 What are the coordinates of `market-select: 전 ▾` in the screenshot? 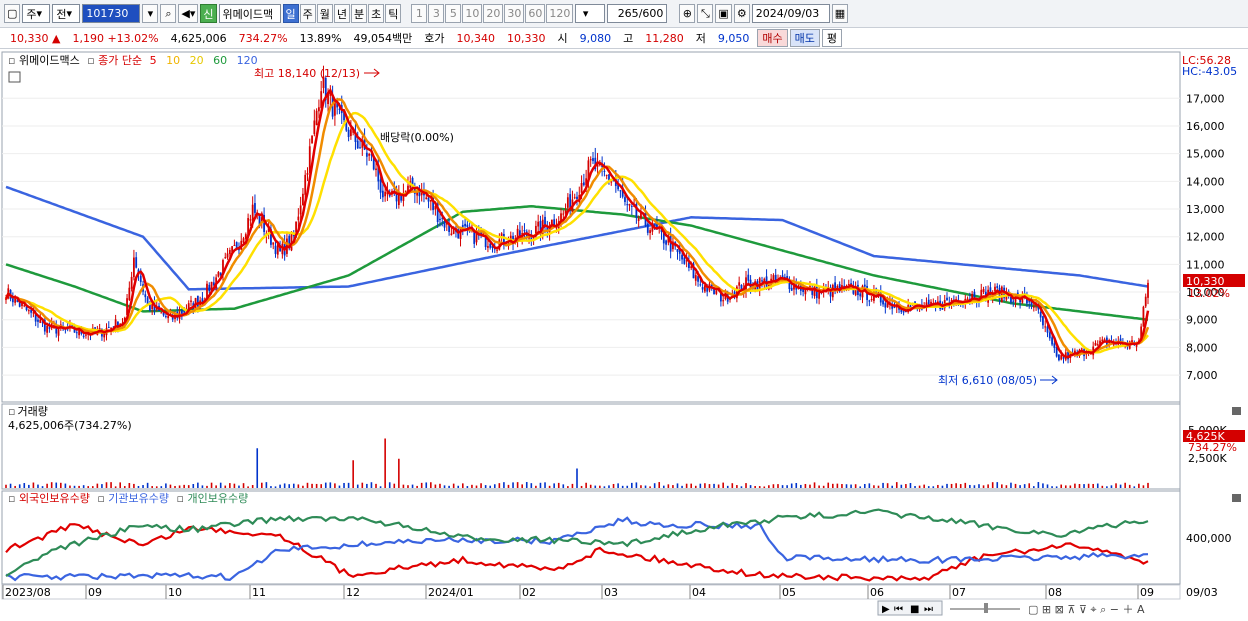 It's located at (66, 13).